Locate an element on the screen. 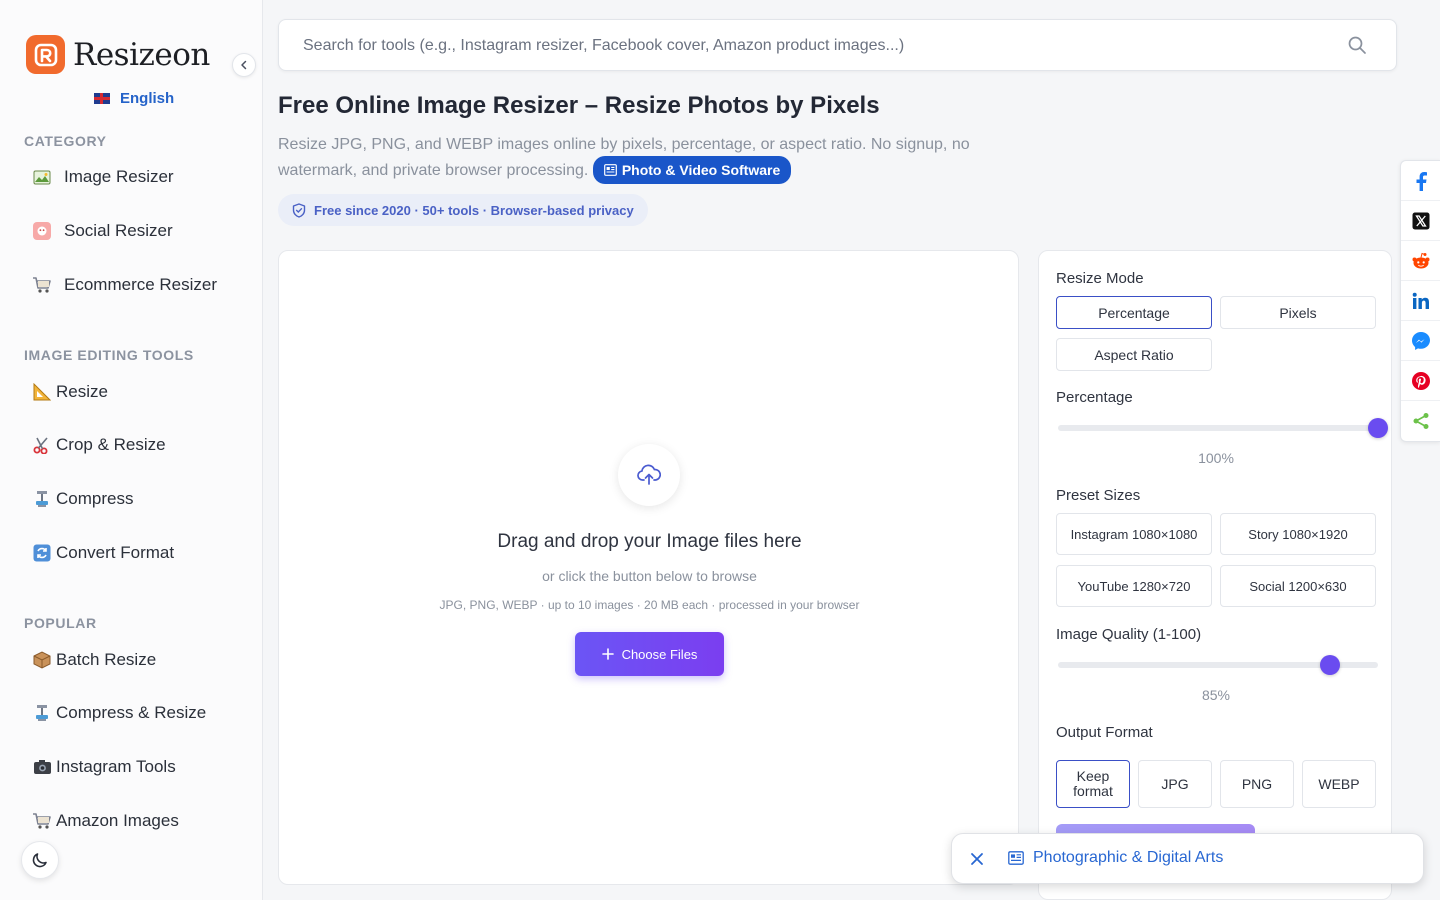 This screenshot has height=900, width=1440. linkedin-icon is located at coordinates (1420, 300).